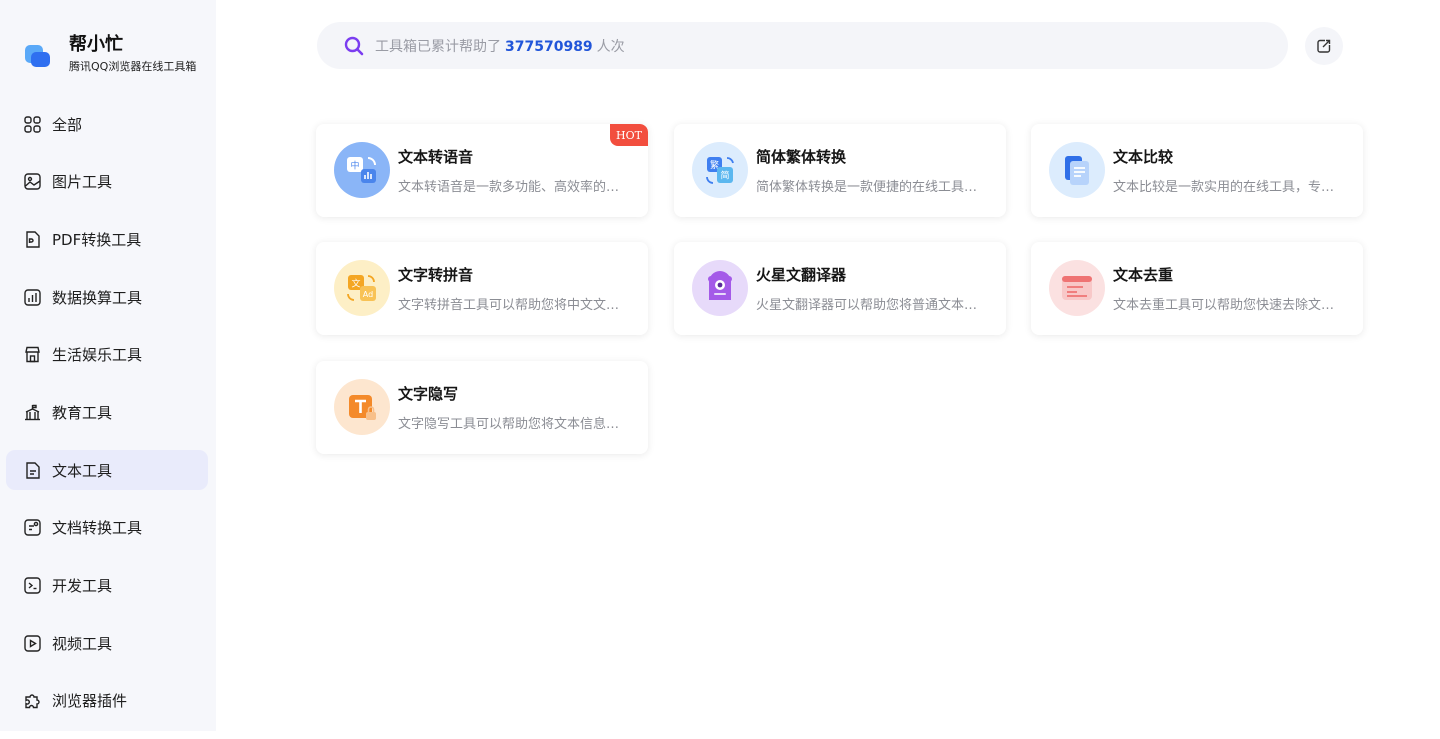 The height and width of the screenshot is (739, 1440). I want to click on terminal-icon, so click(32, 585).